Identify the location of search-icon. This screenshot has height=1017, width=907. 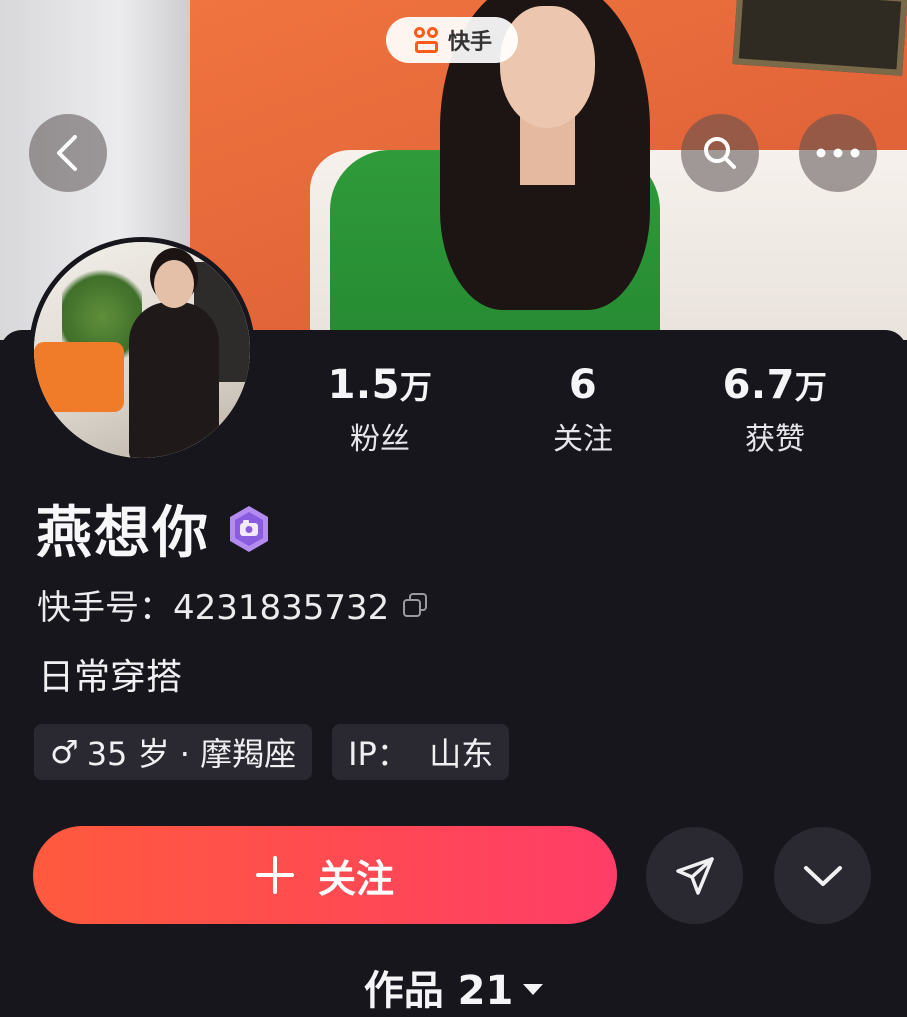
(720, 153).